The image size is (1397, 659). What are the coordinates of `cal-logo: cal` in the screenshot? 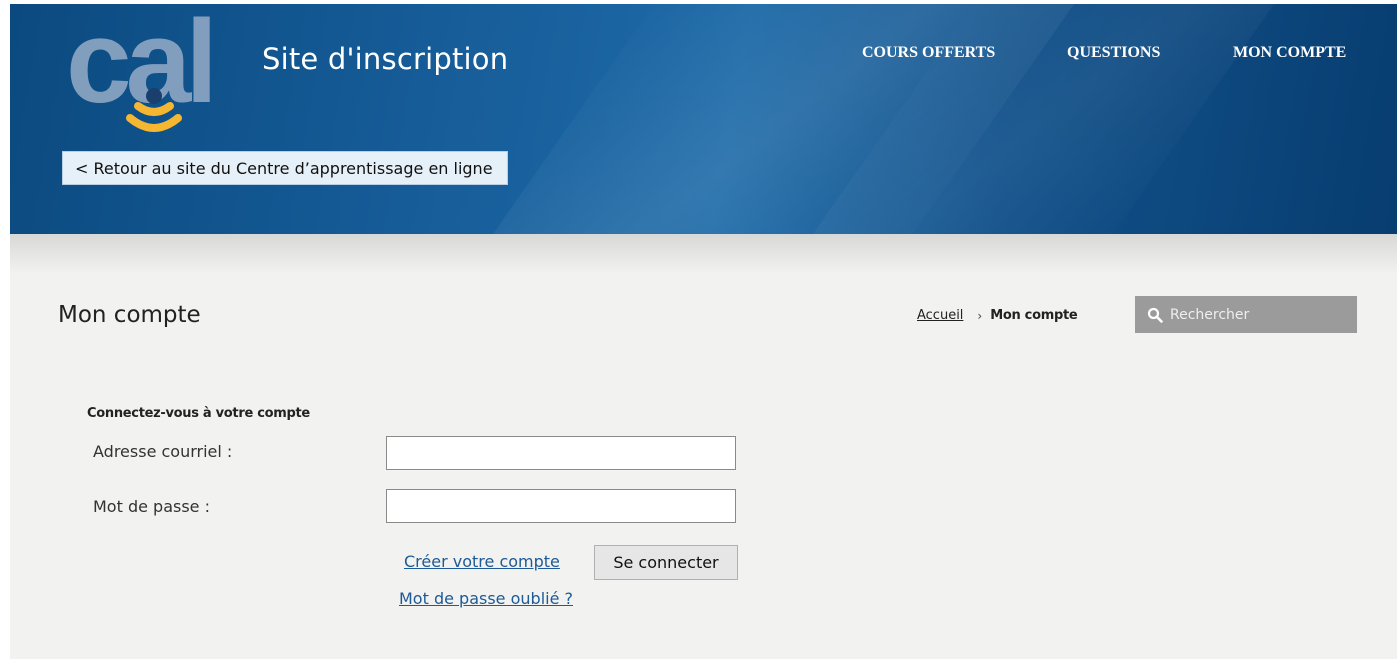 It's located at (166, 75).